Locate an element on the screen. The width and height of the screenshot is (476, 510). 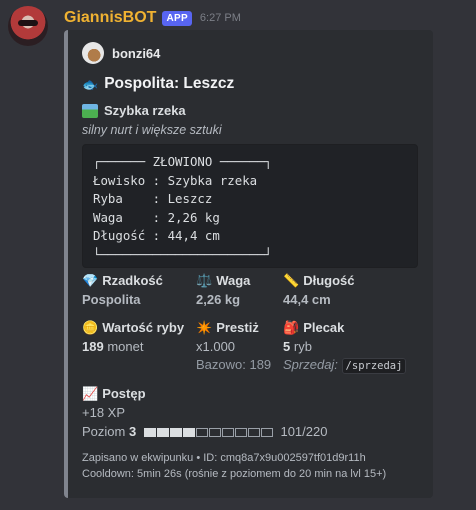
code-line: └──────────────────────┘ is located at coordinates (183, 254).